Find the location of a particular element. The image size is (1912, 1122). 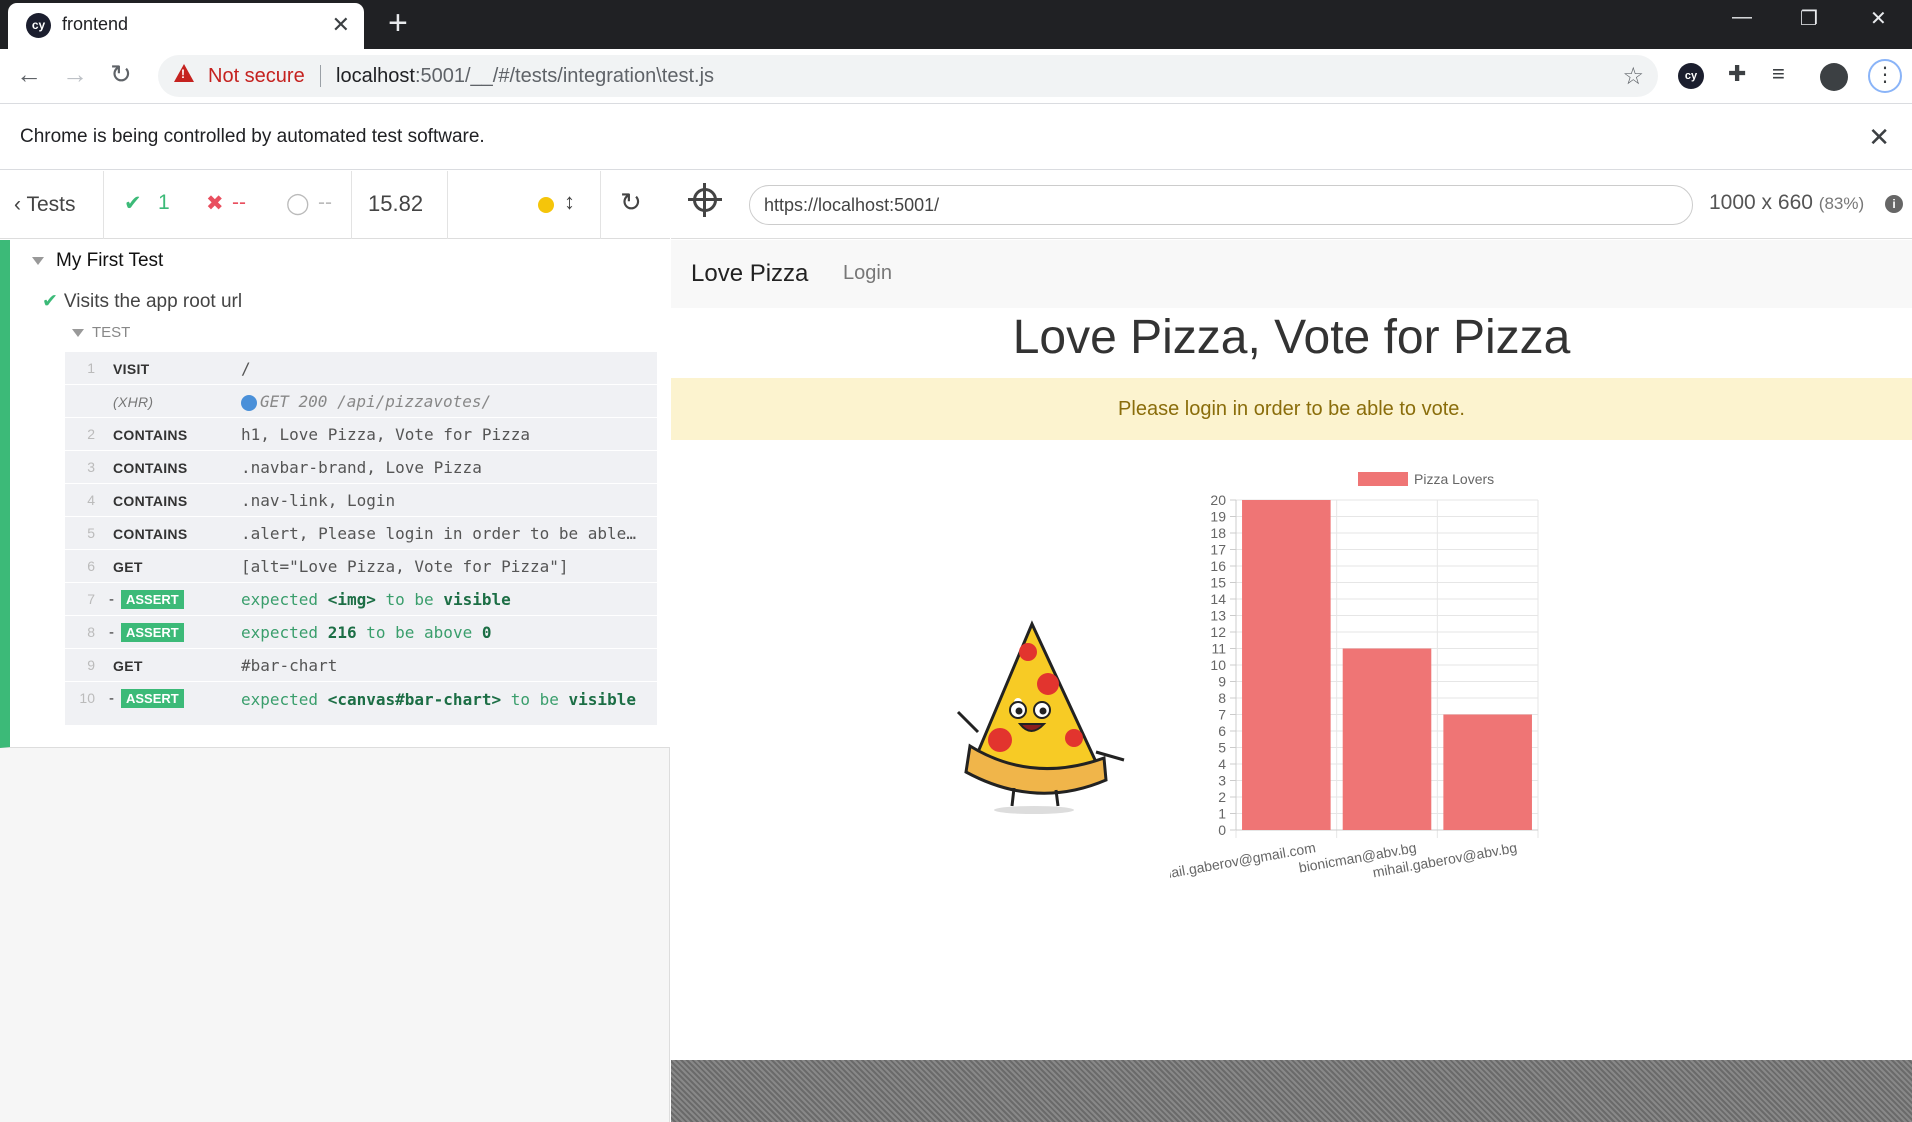

command-name: (XHR) is located at coordinates (133, 402).